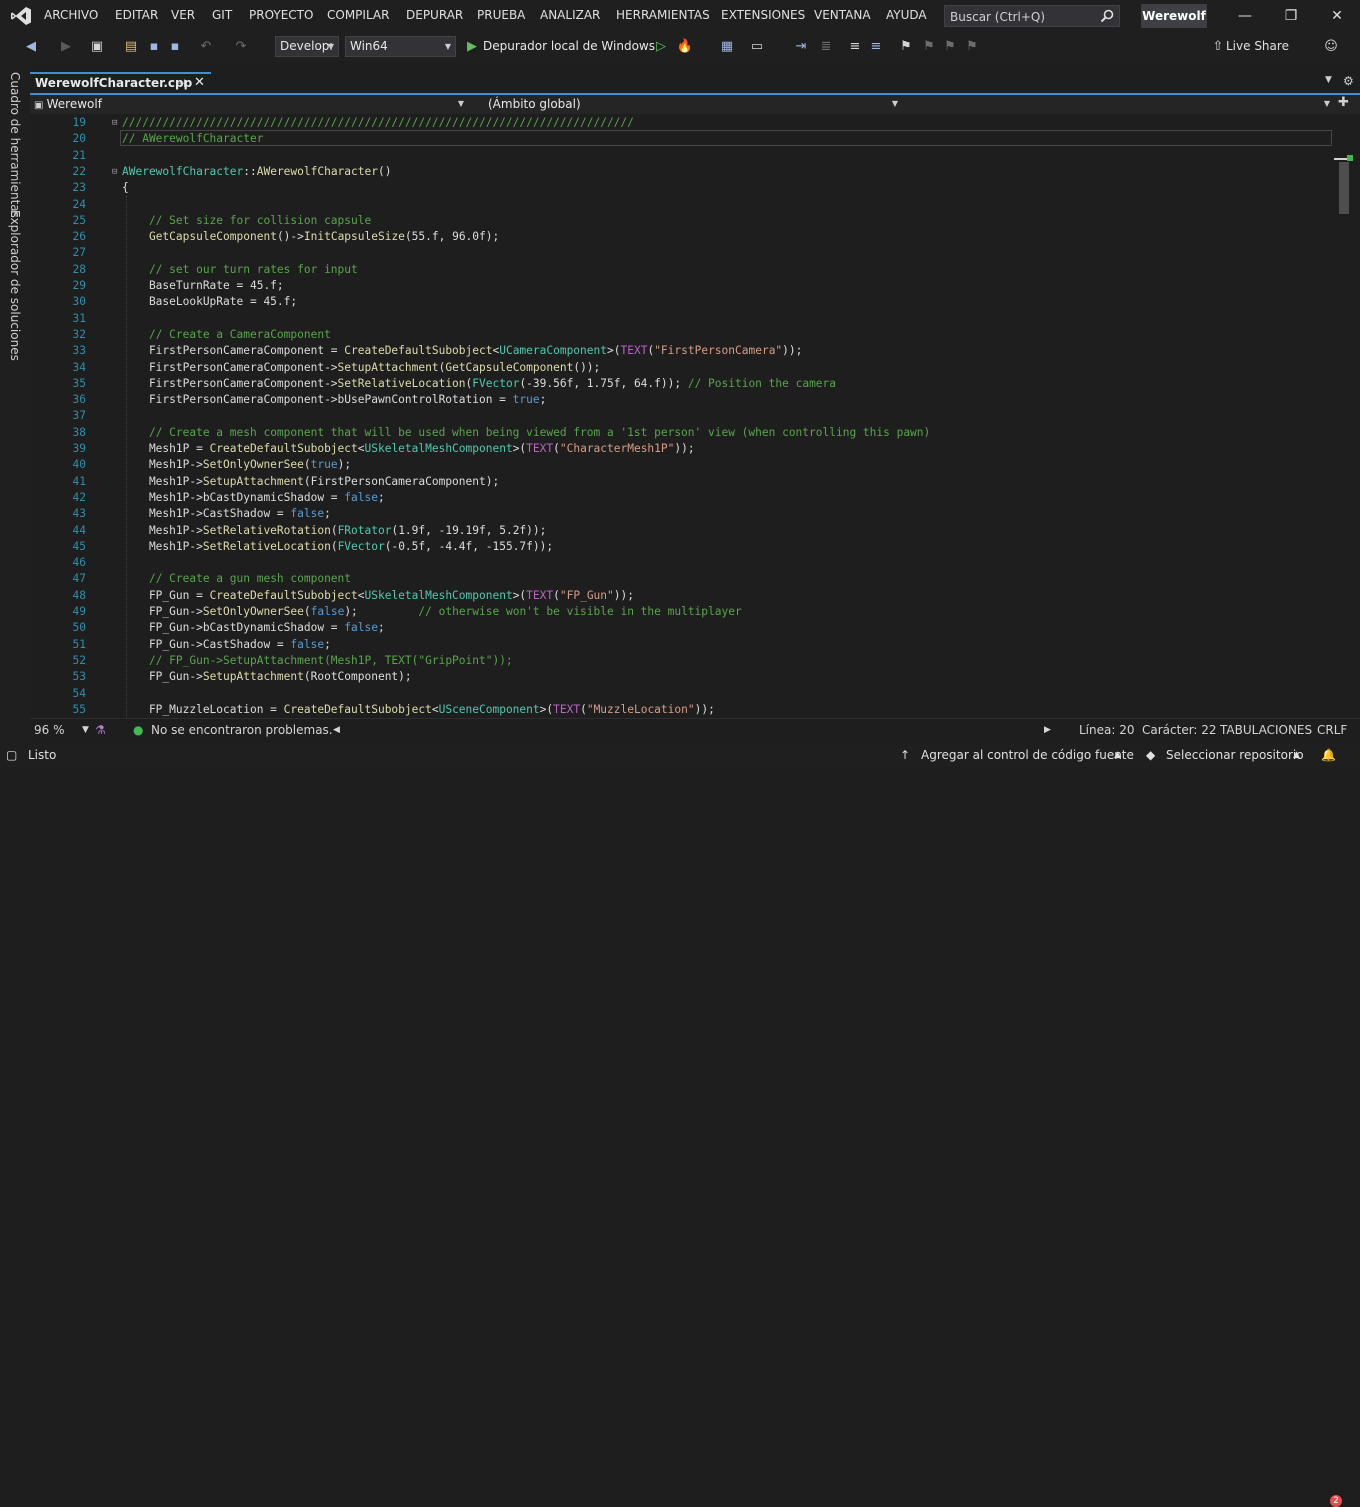 Image resolution: width=1360 pixels, height=1507 pixels. What do you see at coordinates (680, 335) in the screenshot?
I see `code-line: 32 // Create a CameraComponent` at bounding box center [680, 335].